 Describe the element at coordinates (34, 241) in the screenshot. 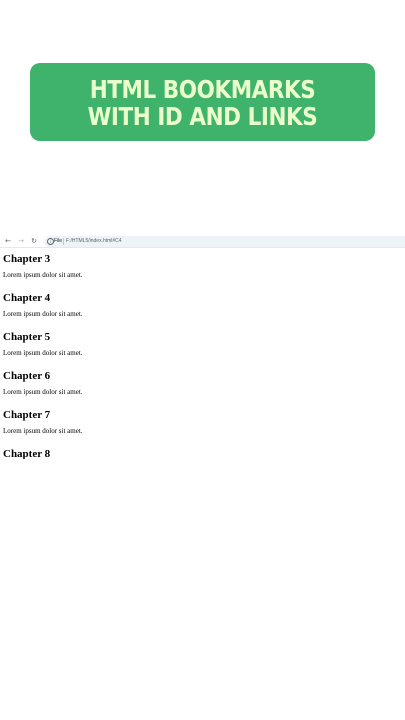

I see `reload-icon: ↻` at that location.